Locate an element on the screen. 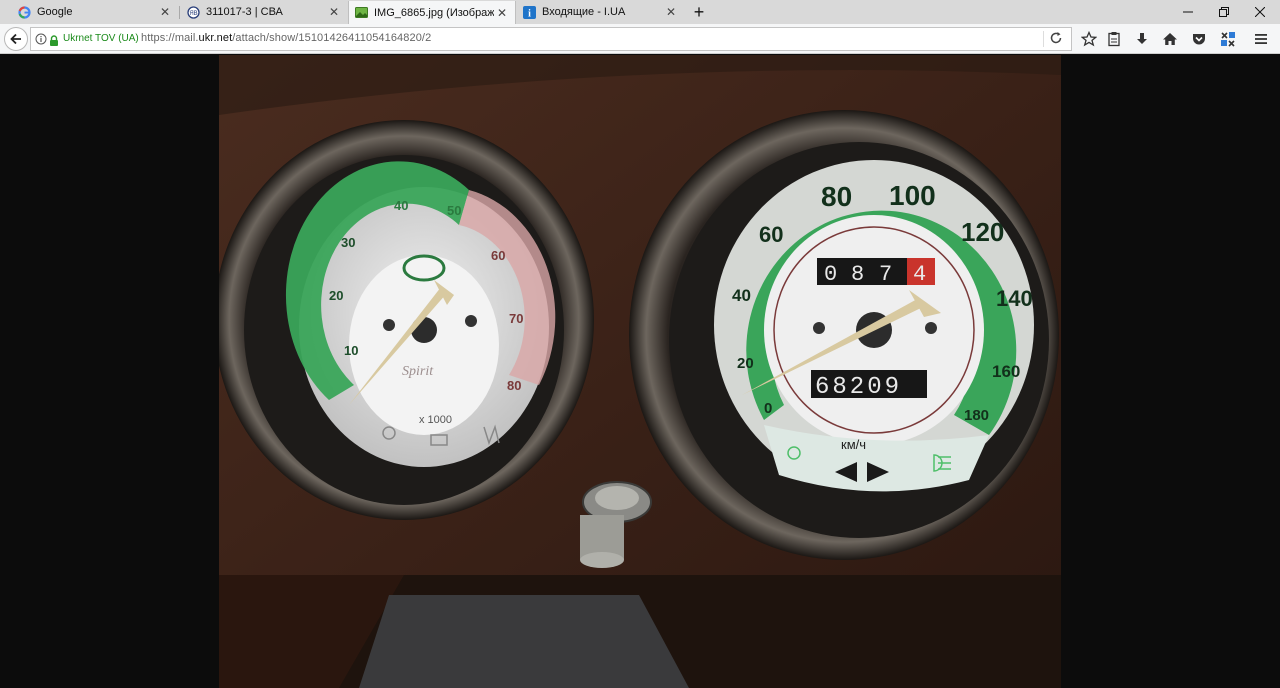 Image resolution: width=1280 pixels, height=688 pixels. image-icon is located at coordinates (361, 12).